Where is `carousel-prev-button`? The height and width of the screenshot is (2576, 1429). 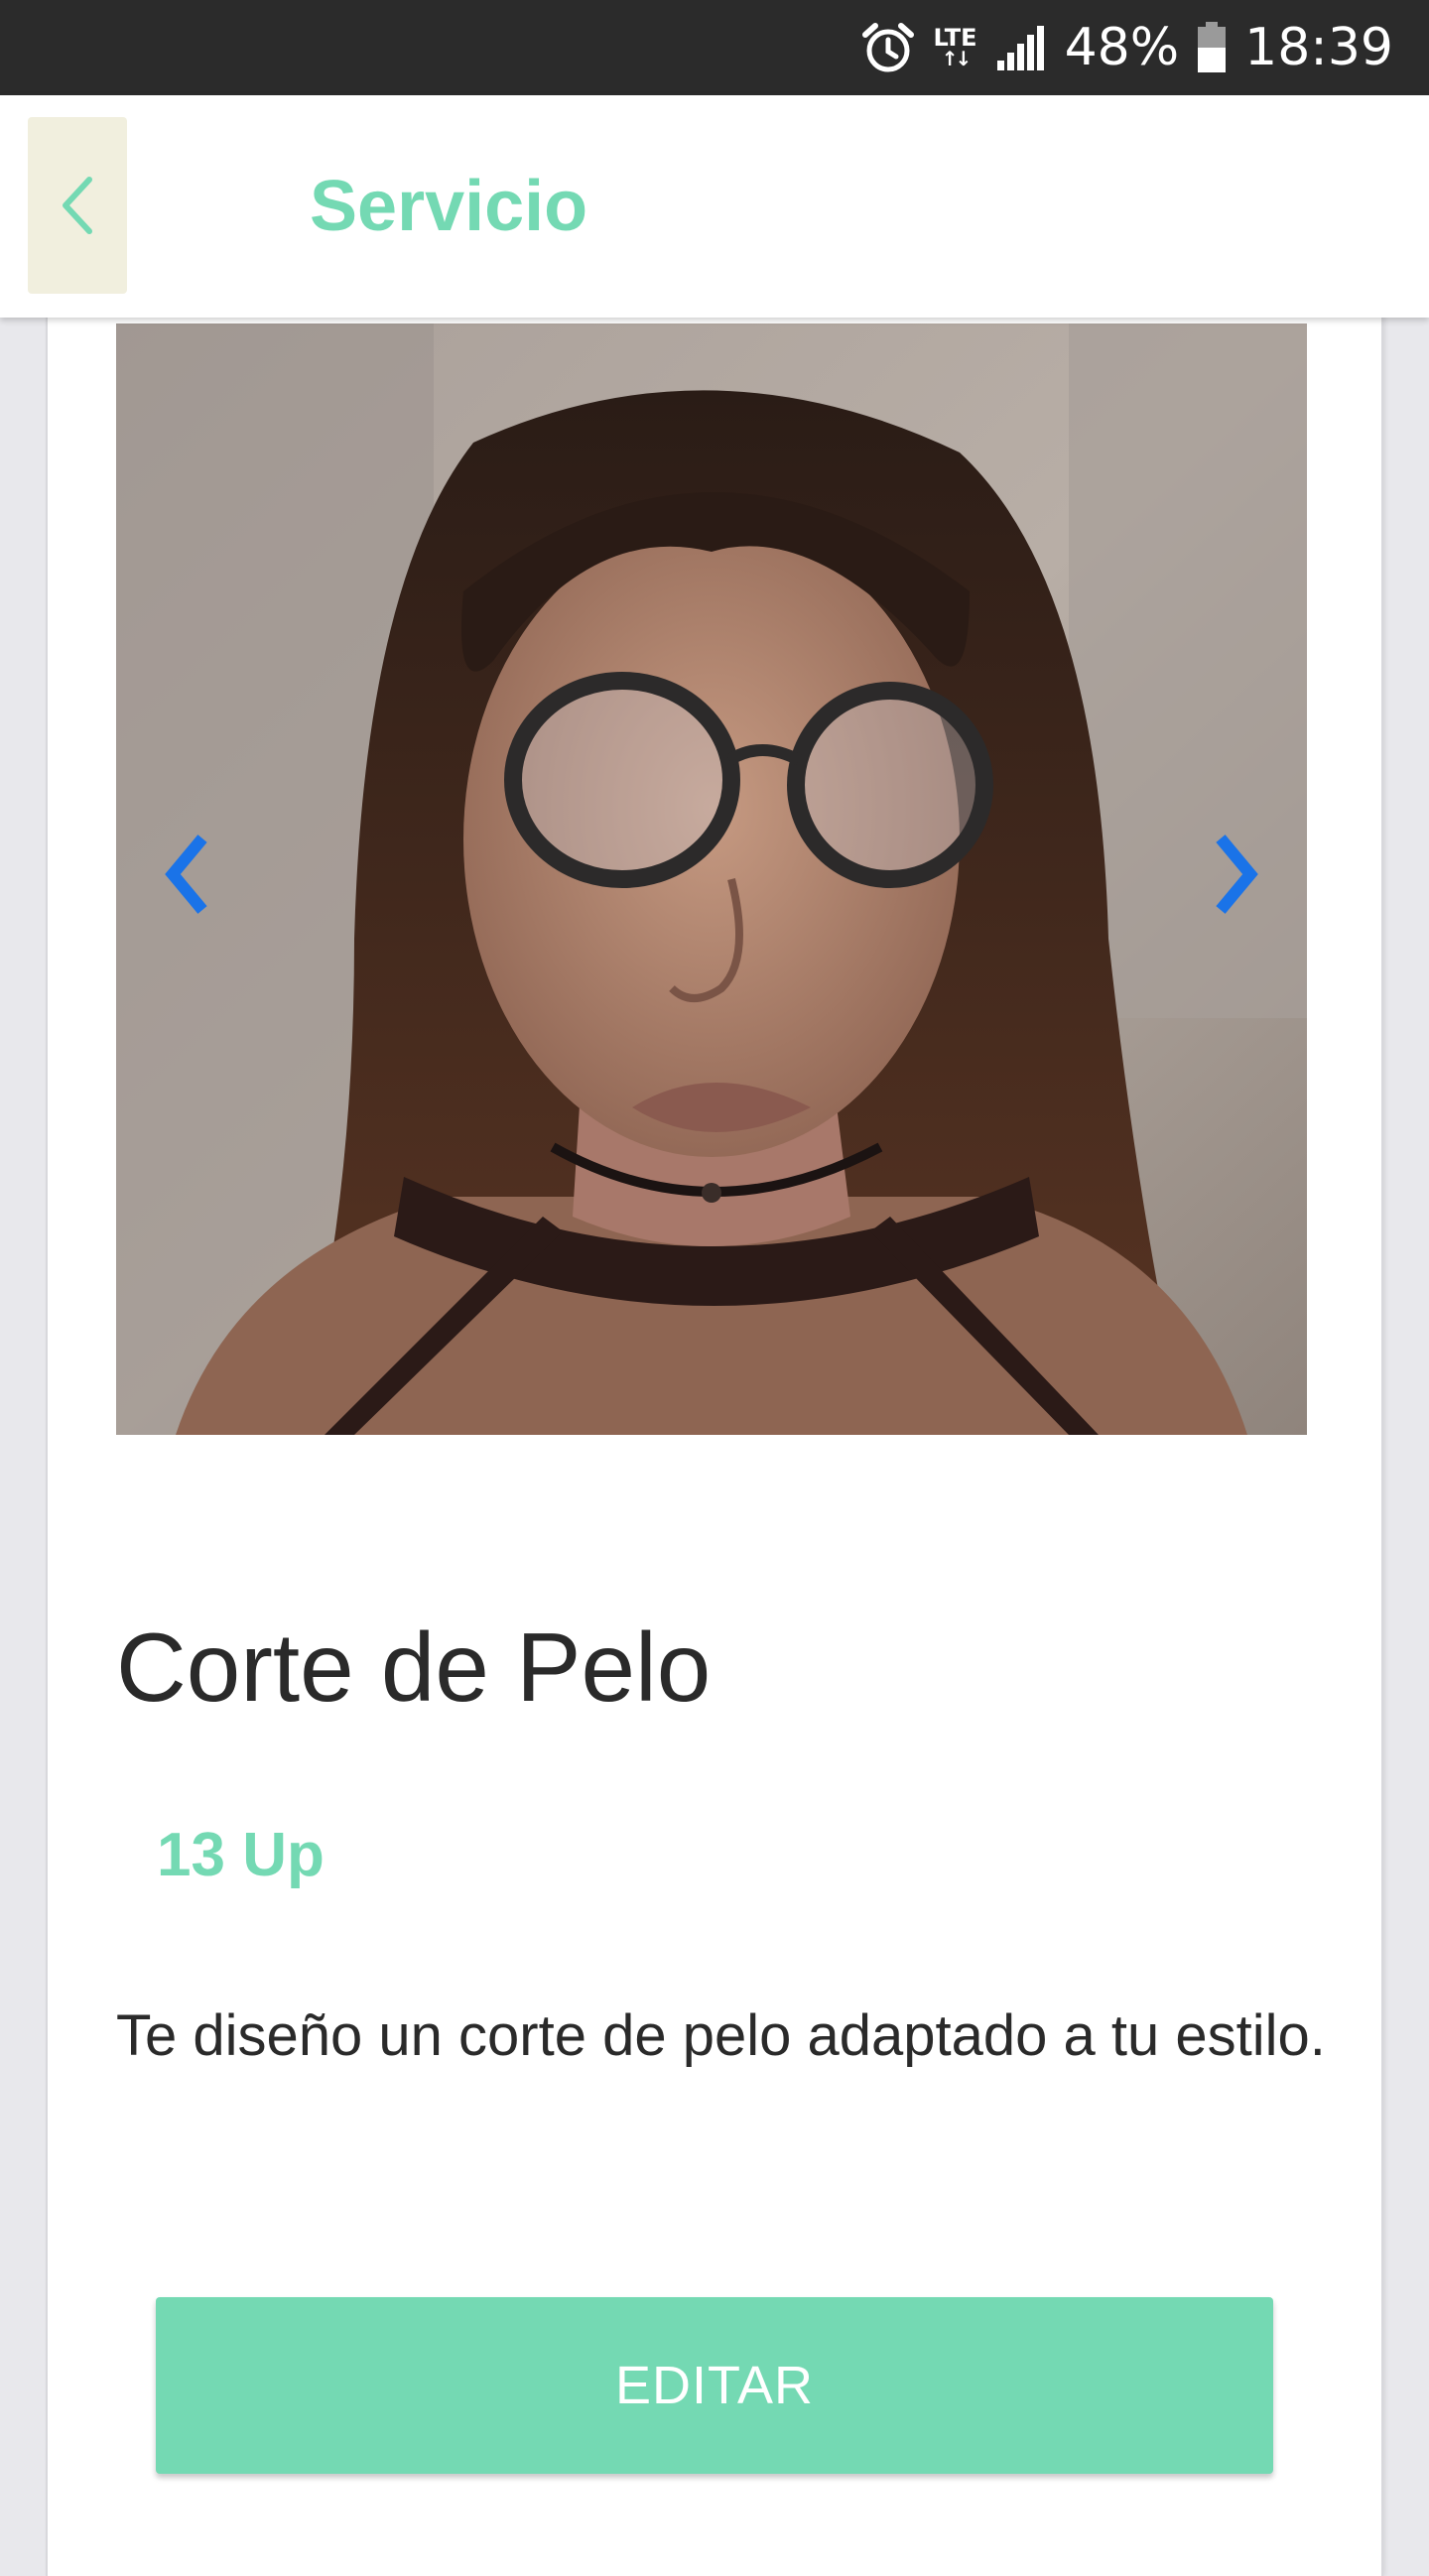
carousel-prev-button is located at coordinates (187, 875).